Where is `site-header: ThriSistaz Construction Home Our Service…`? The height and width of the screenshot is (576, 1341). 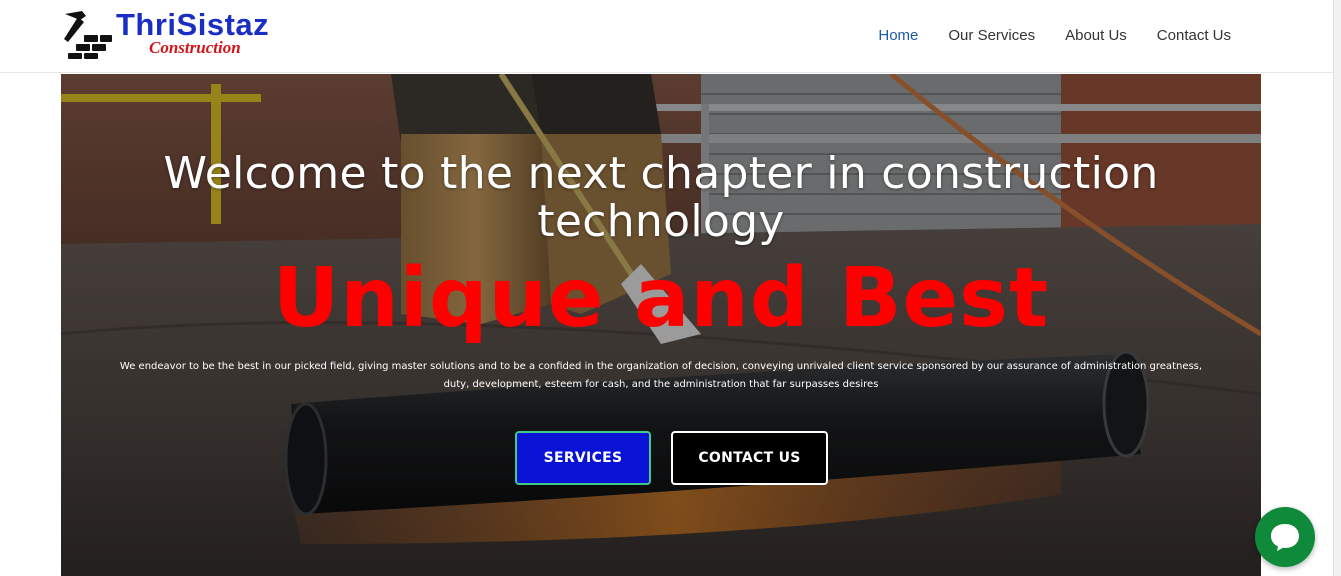 site-header: ThriSistaz Construction Home Our Service… is located at coordinates (670, 36).